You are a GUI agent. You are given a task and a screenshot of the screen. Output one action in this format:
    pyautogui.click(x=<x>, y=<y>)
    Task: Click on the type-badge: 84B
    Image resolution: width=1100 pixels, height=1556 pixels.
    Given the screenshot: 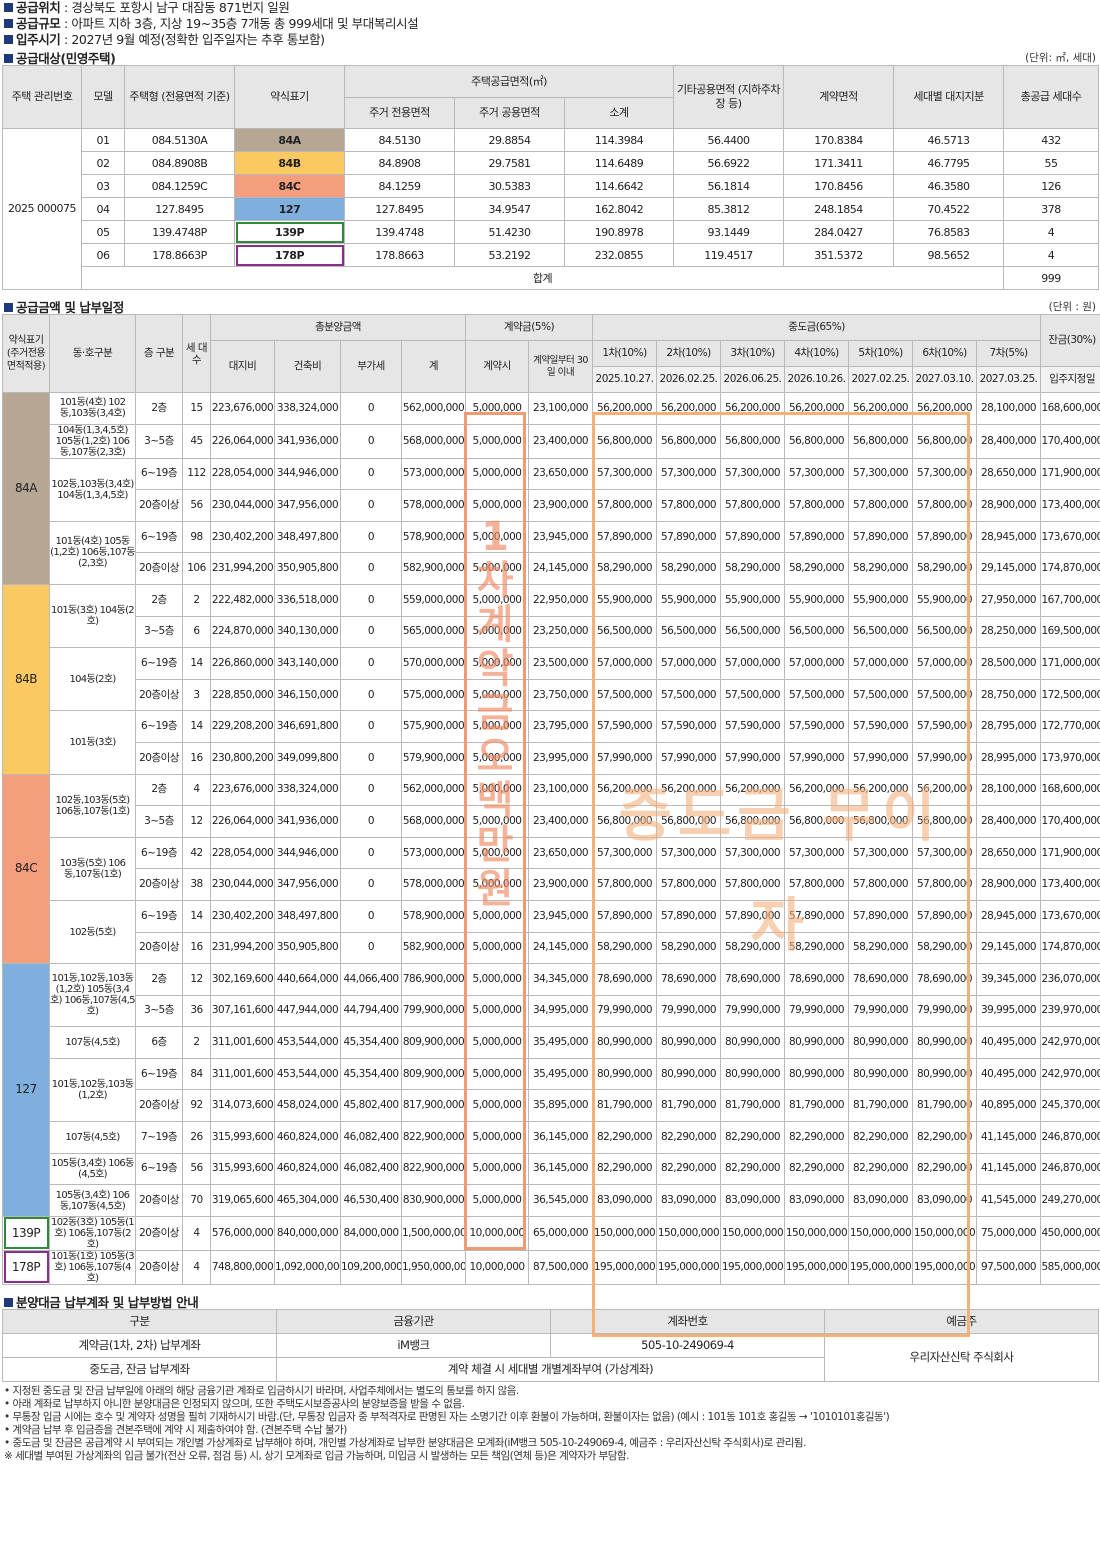 What is the action you would take?
    pyautogui.click(x=289, y=163)
    